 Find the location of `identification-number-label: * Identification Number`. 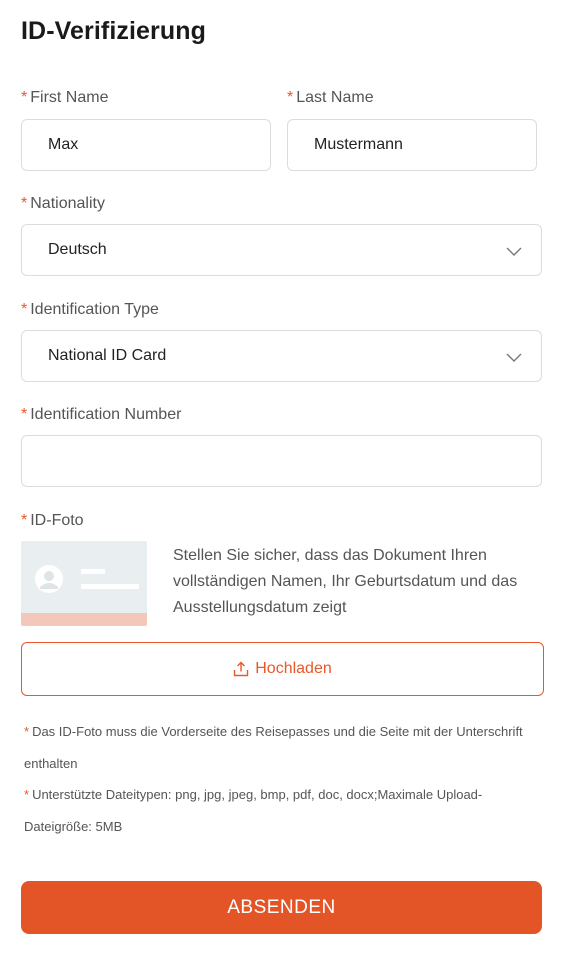

identification-number-label: * Identification Number is located at coordinates (101, 415).